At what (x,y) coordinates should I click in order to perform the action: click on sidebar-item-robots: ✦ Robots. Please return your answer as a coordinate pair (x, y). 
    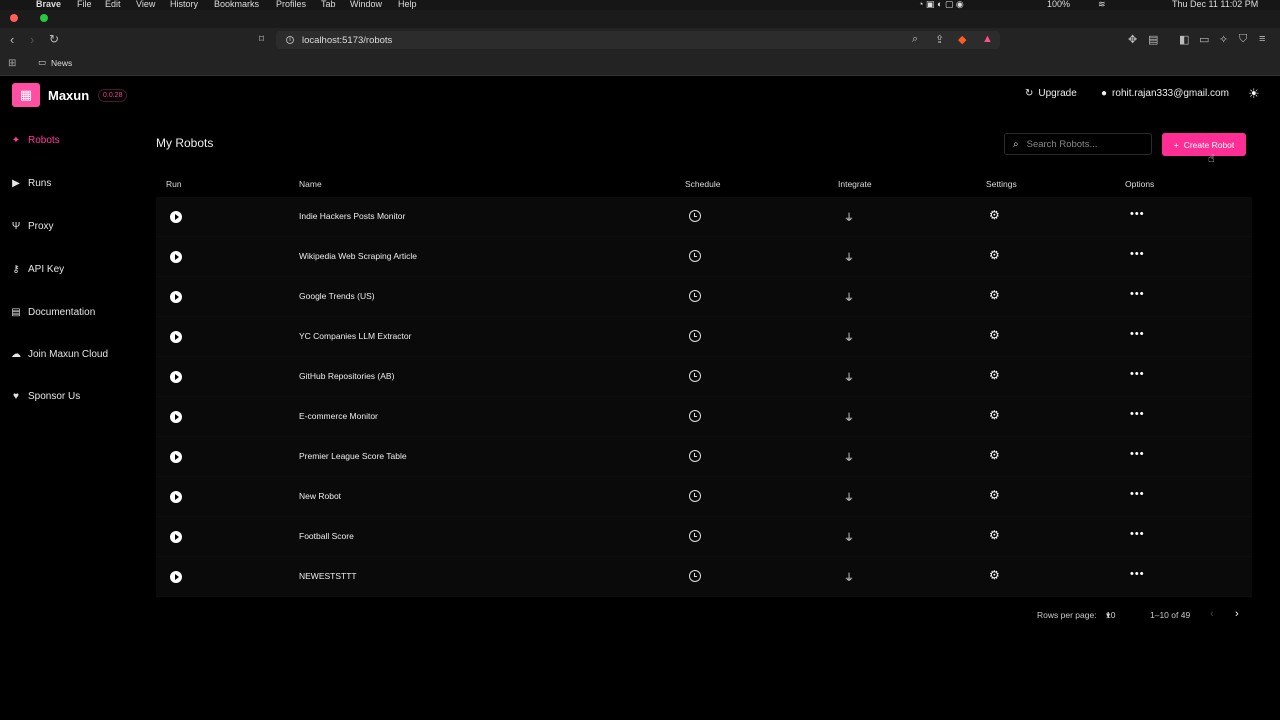
    Looking at the image, I should click on (35, 140).